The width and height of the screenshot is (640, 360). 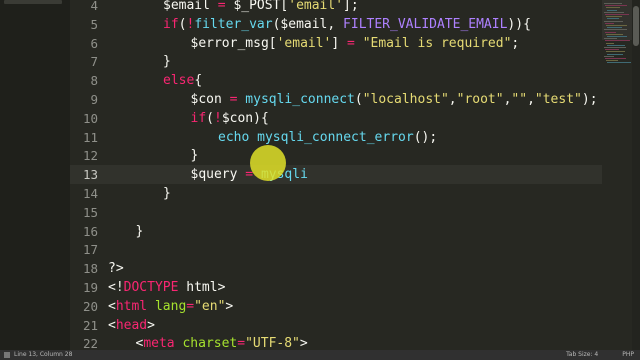 What do you see at coordinates (90, 287) in the screenshot?
I see `line-number: 19` at bounding box center [90, 287].